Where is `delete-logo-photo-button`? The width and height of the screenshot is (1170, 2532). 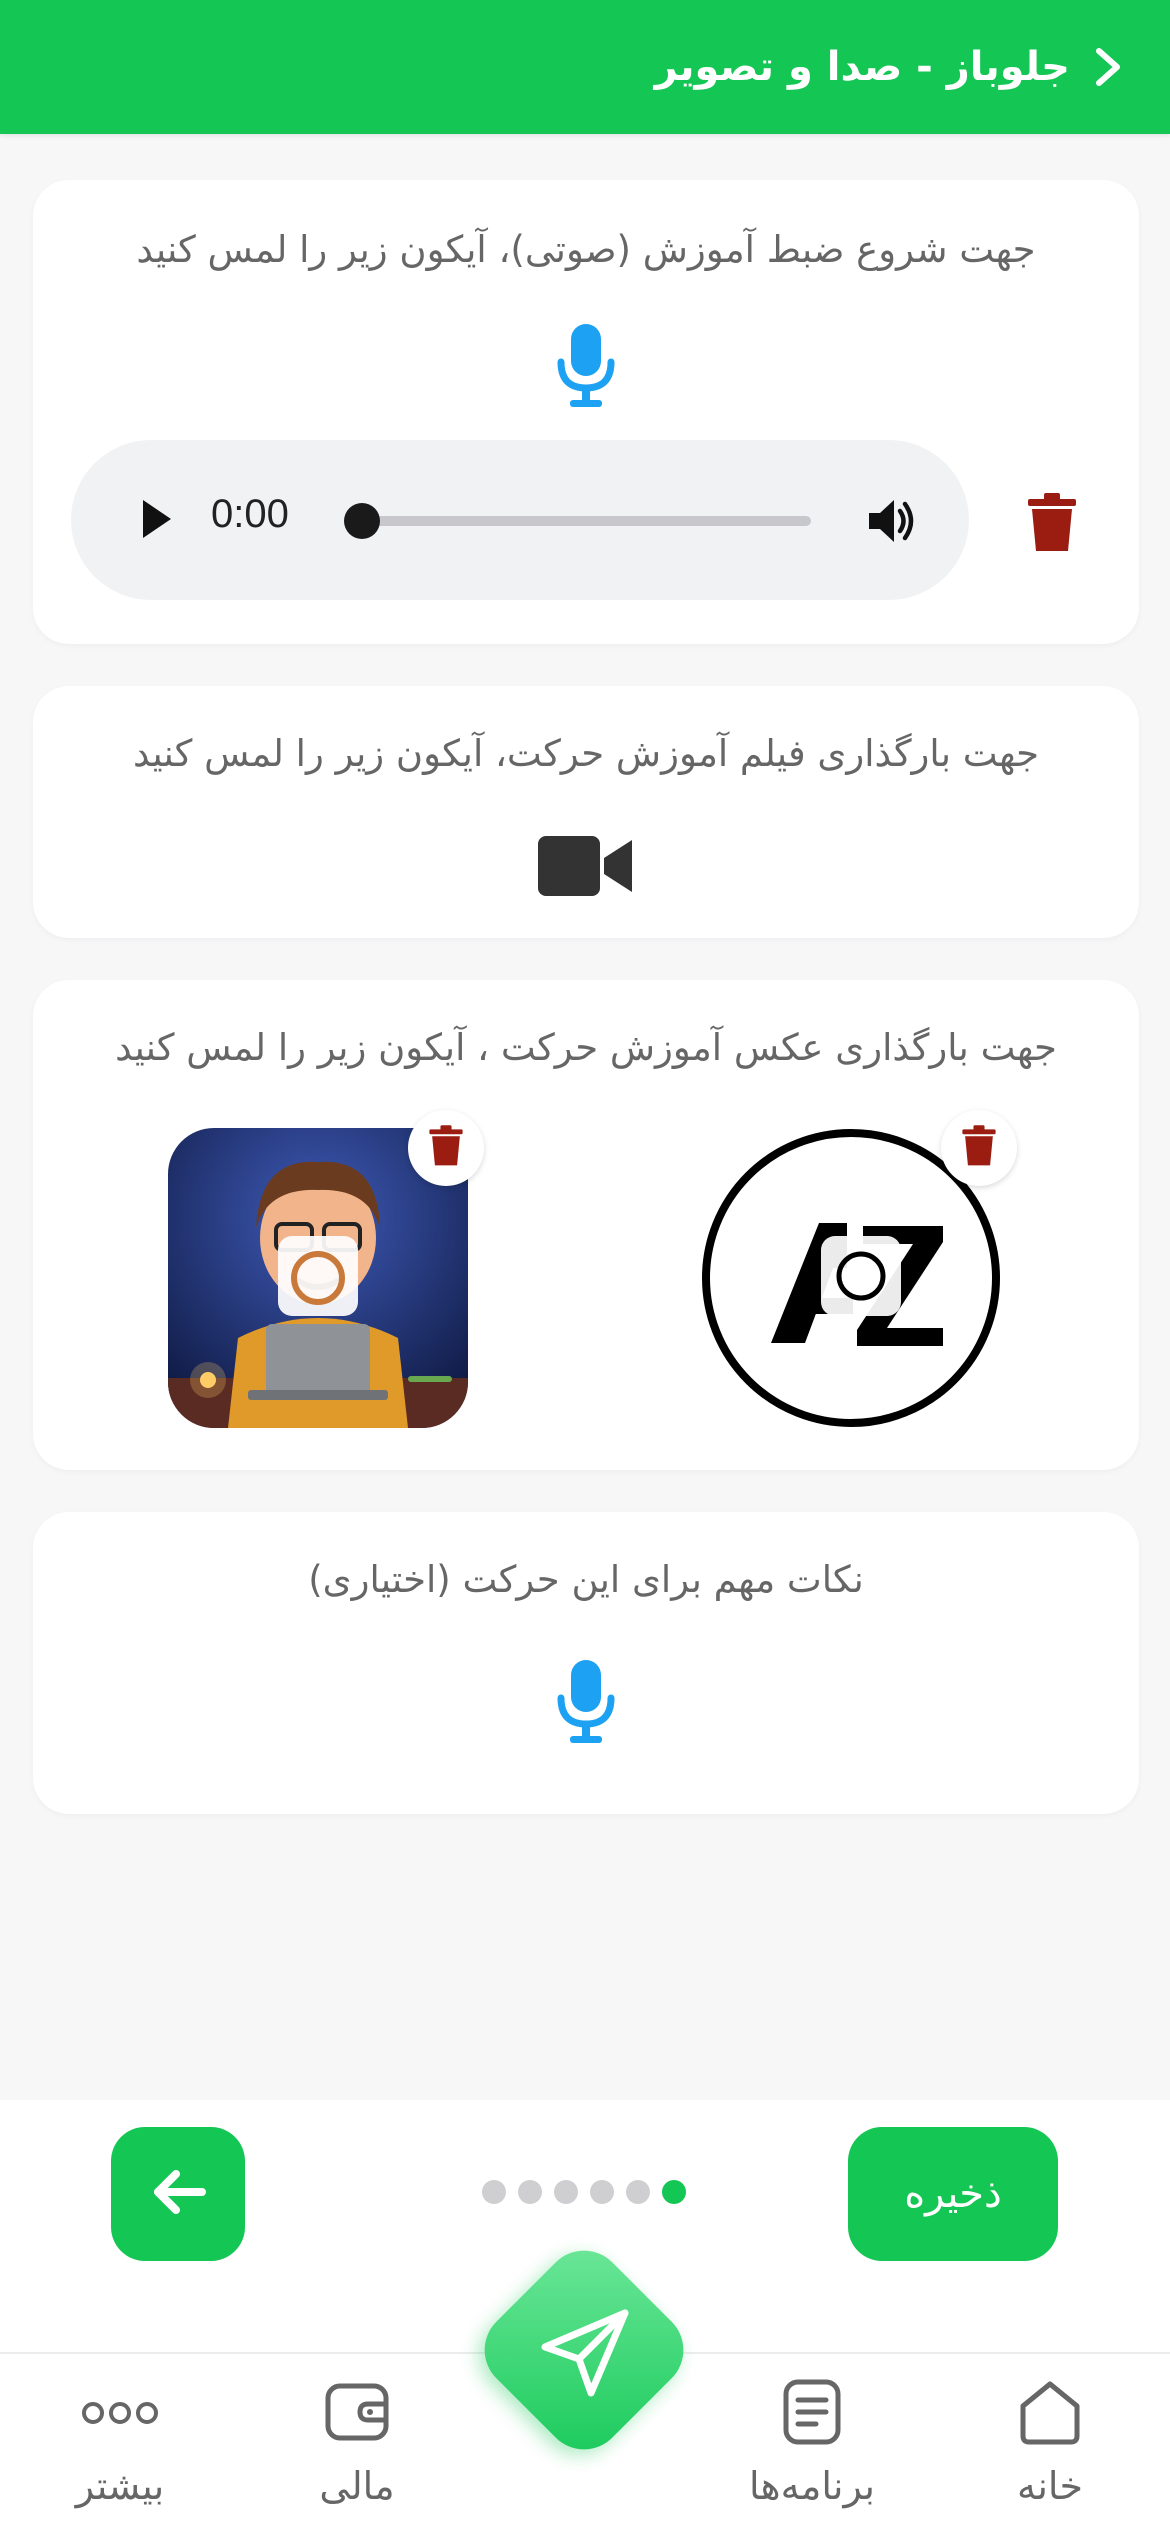 delete-logo-photo-button is located at coordinates (979, 1148).